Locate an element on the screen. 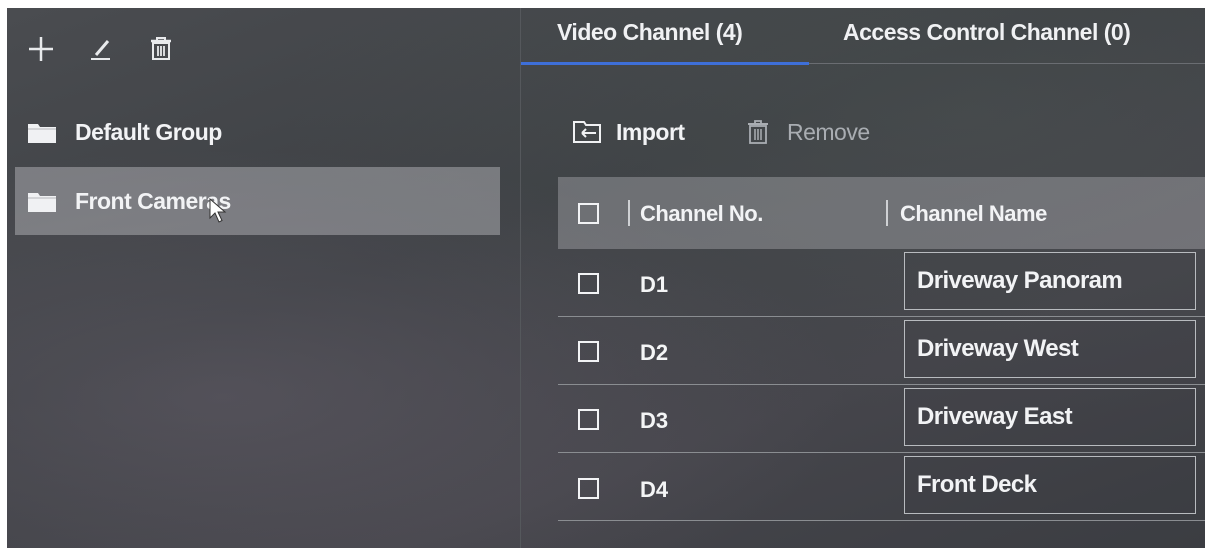 The width and height of the screenshot is (1205, 548). channel-number: D4 is located at coordinates (654, 489).